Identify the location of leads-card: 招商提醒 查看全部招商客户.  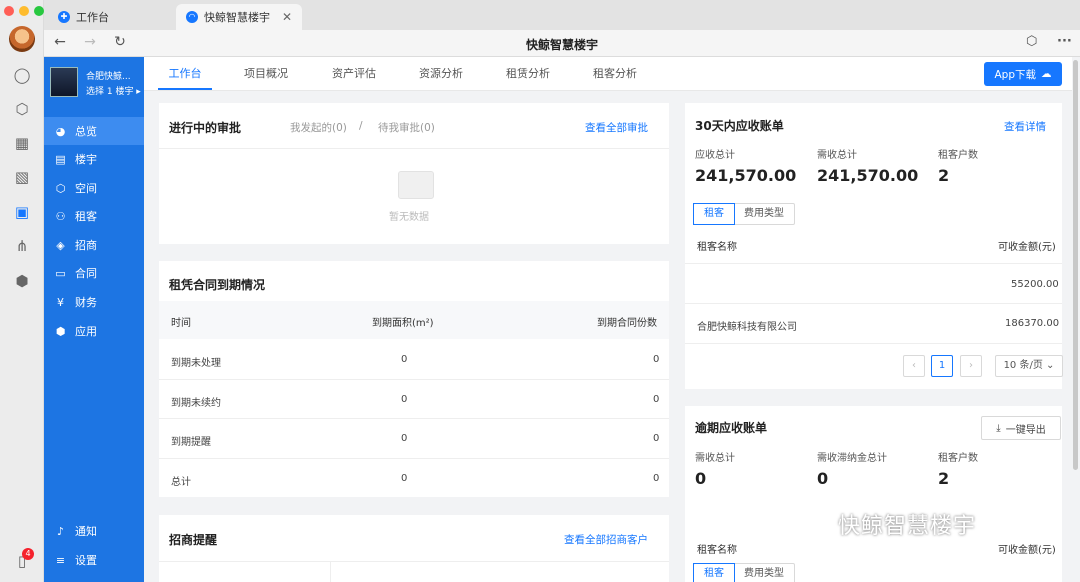
(414, 548).